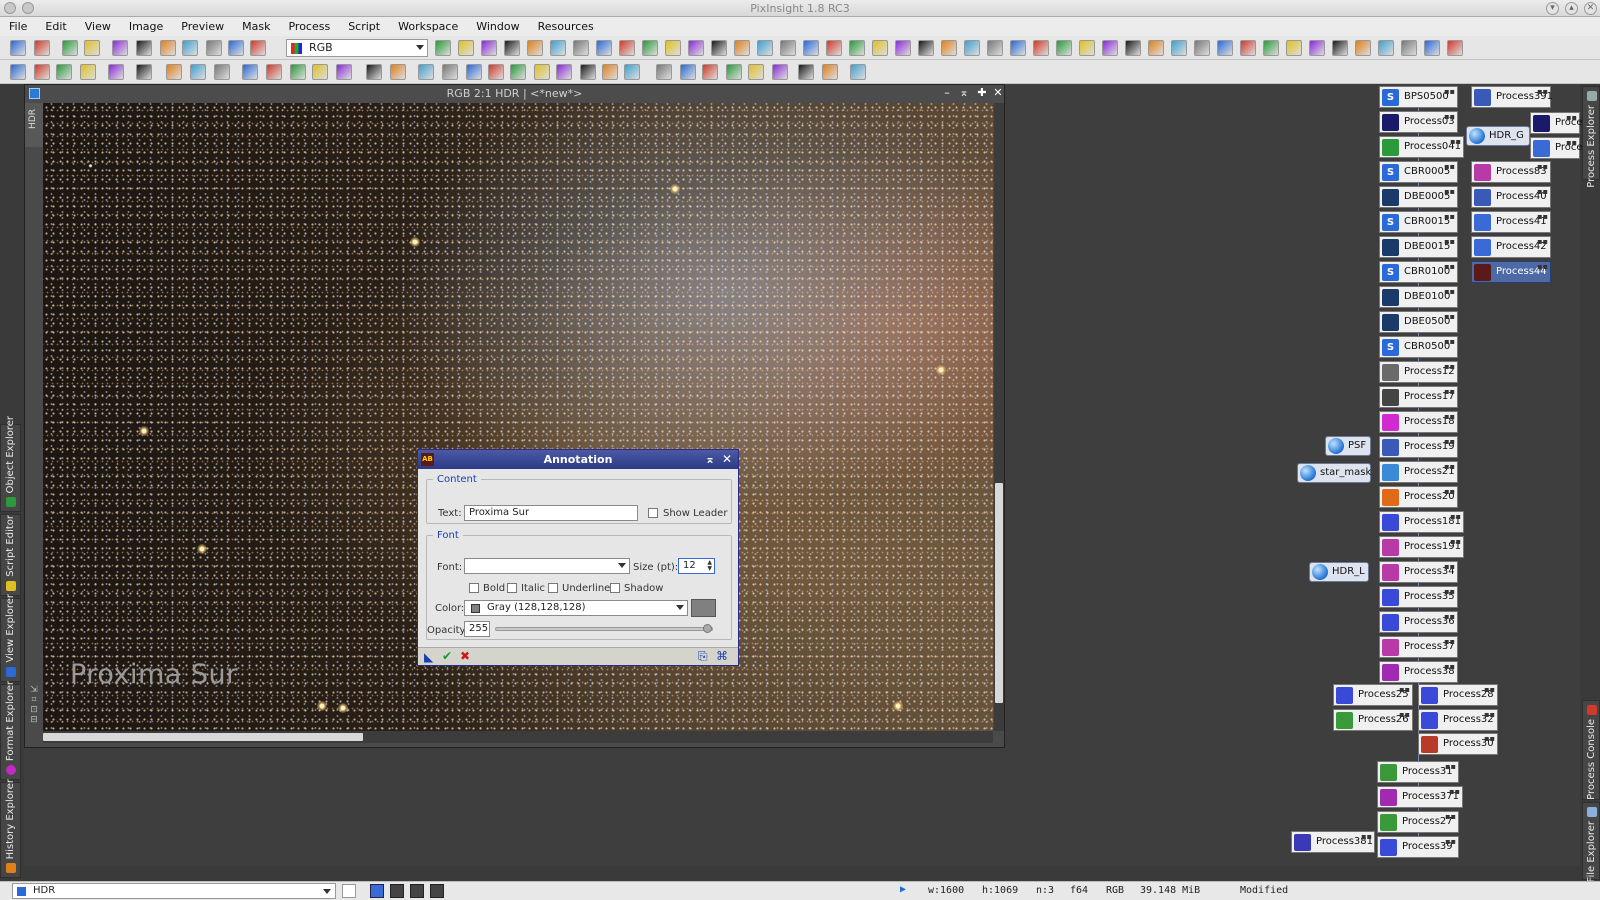 This screenshot has width=1600, height=900. Describe the element at coordinates (146, 26) in the screenshot. I see `menu-image: Image` at that location.